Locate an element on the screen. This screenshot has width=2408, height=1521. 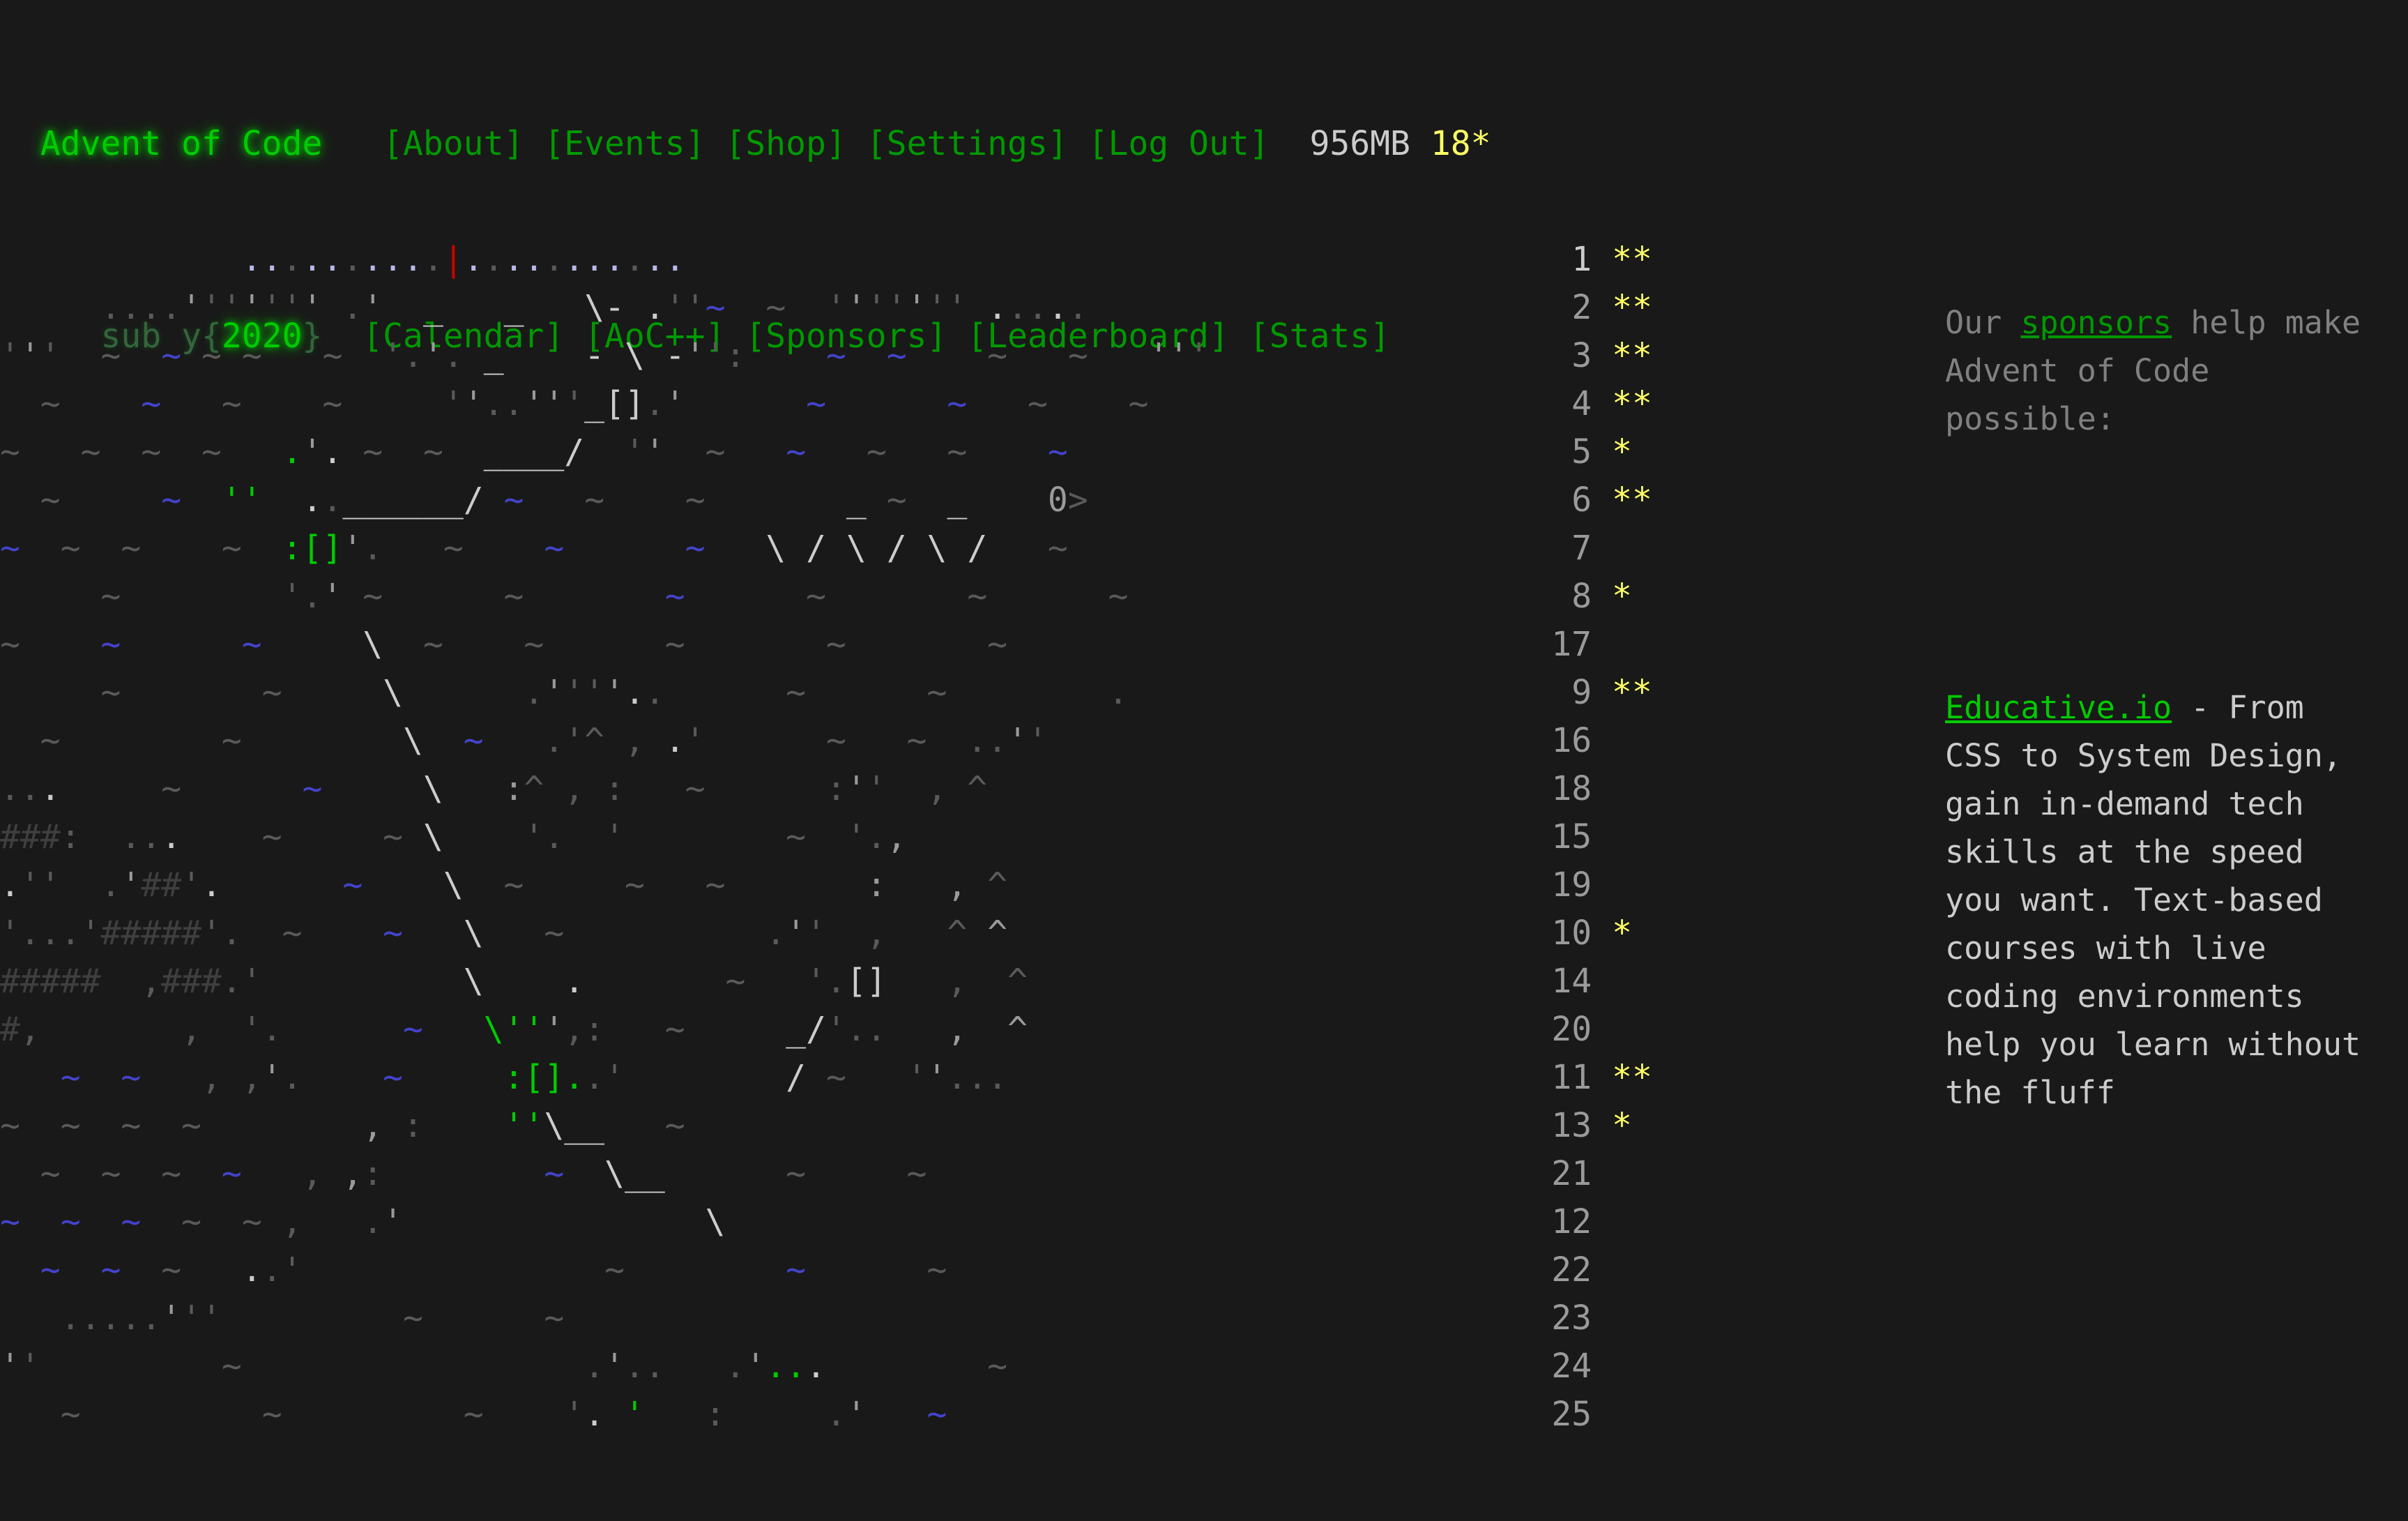
calendar-day-24: 24 is located at coordinates (1561, 1366).